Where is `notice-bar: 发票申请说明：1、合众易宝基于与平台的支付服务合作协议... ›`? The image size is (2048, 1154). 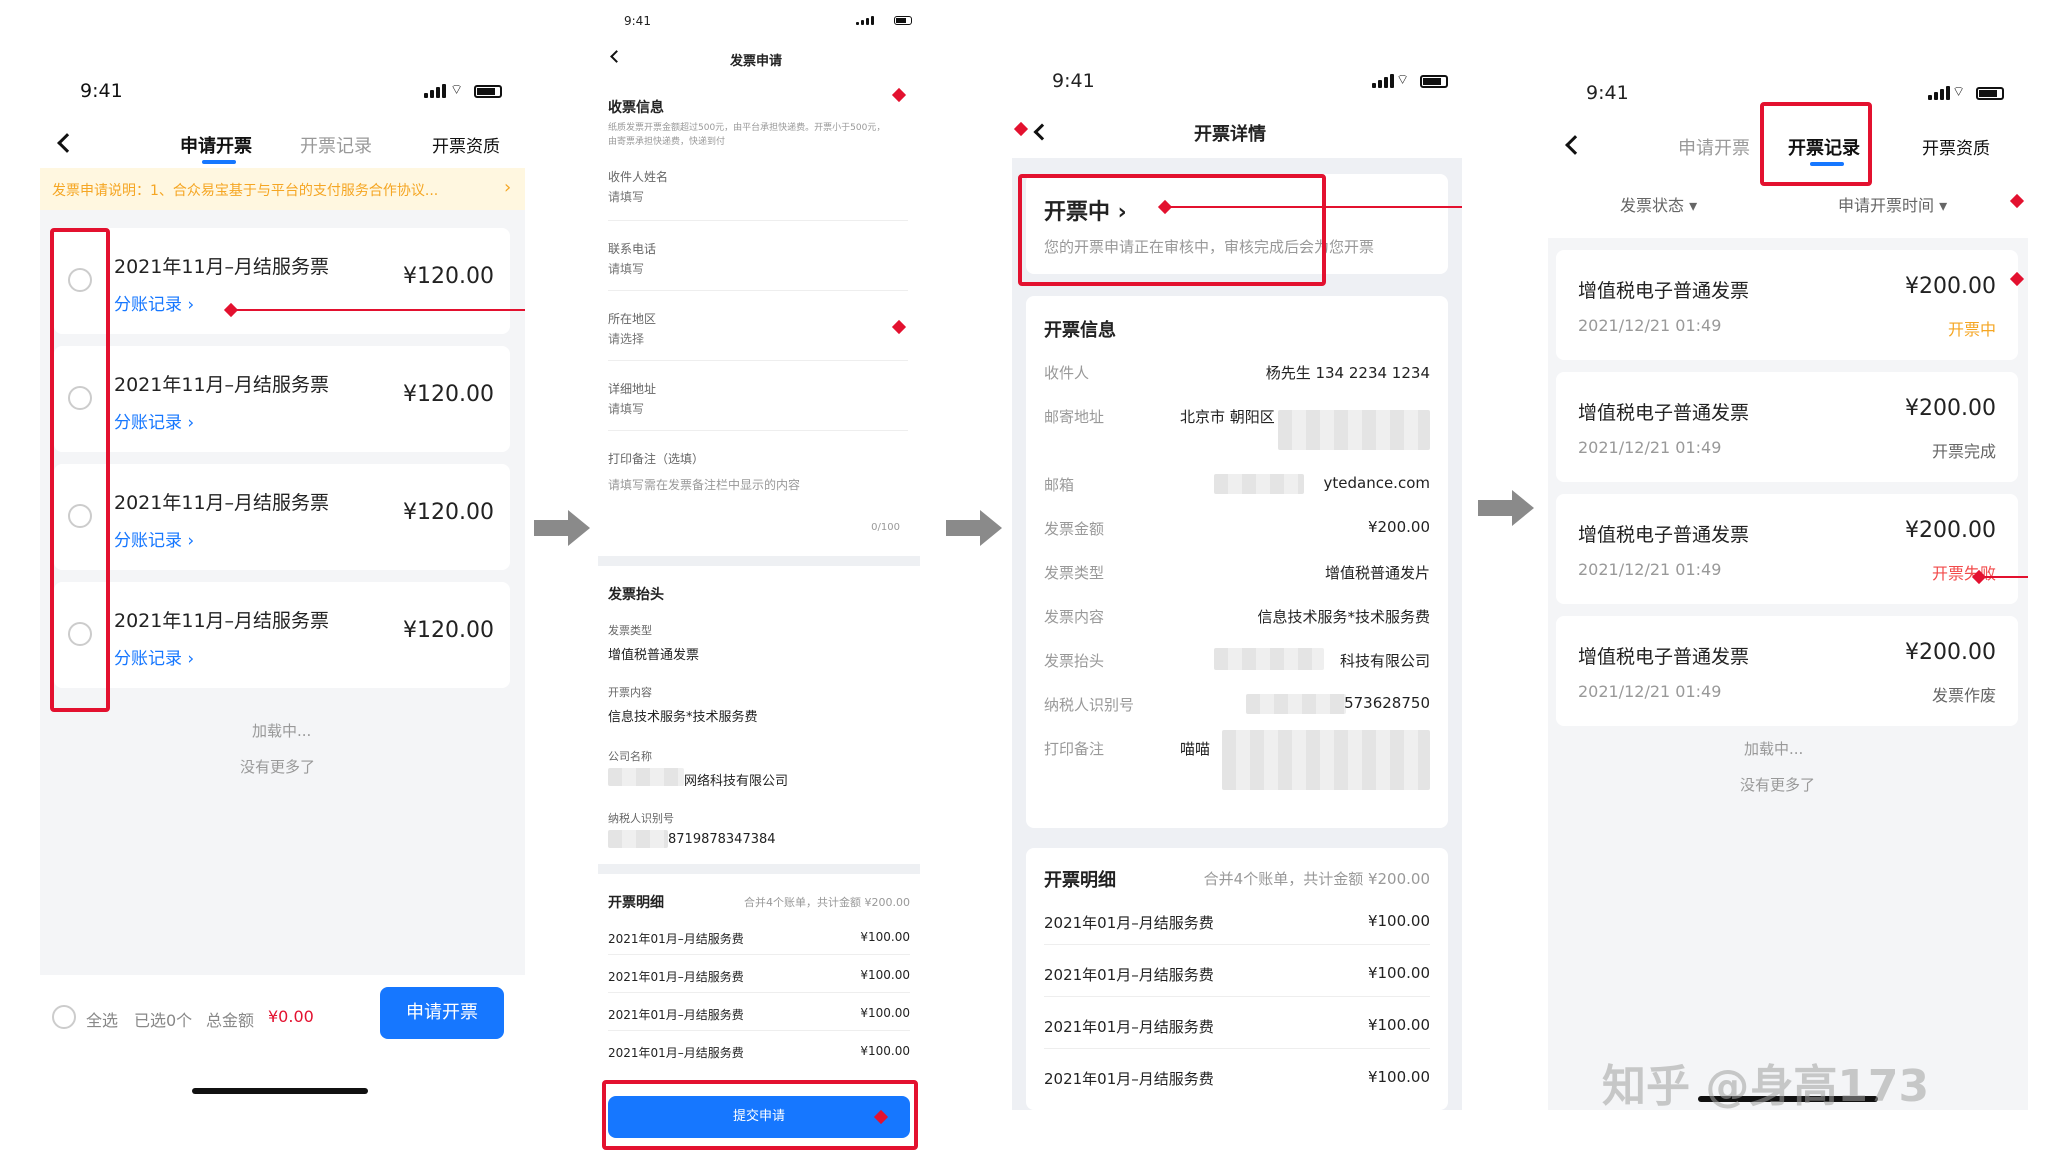
notice-bar: 发票申请说明：1、合众易宝基于与平台的支付服务合作协议... › is located at coordinates (282, 189).